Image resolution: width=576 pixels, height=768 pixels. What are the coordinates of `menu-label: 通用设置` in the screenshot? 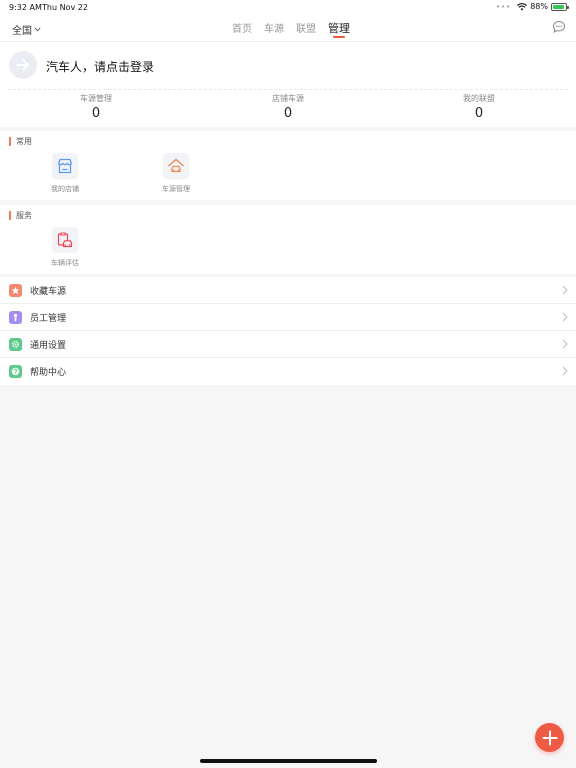 It's located at (48, 346).